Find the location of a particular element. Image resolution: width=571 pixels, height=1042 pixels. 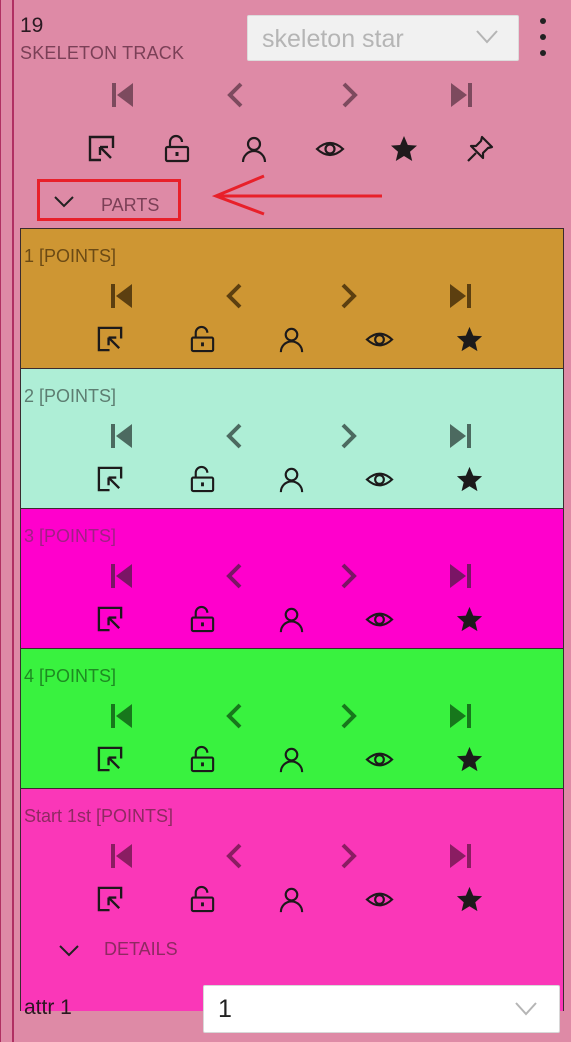

track-id: 19 is located at coordinates (32, 25).